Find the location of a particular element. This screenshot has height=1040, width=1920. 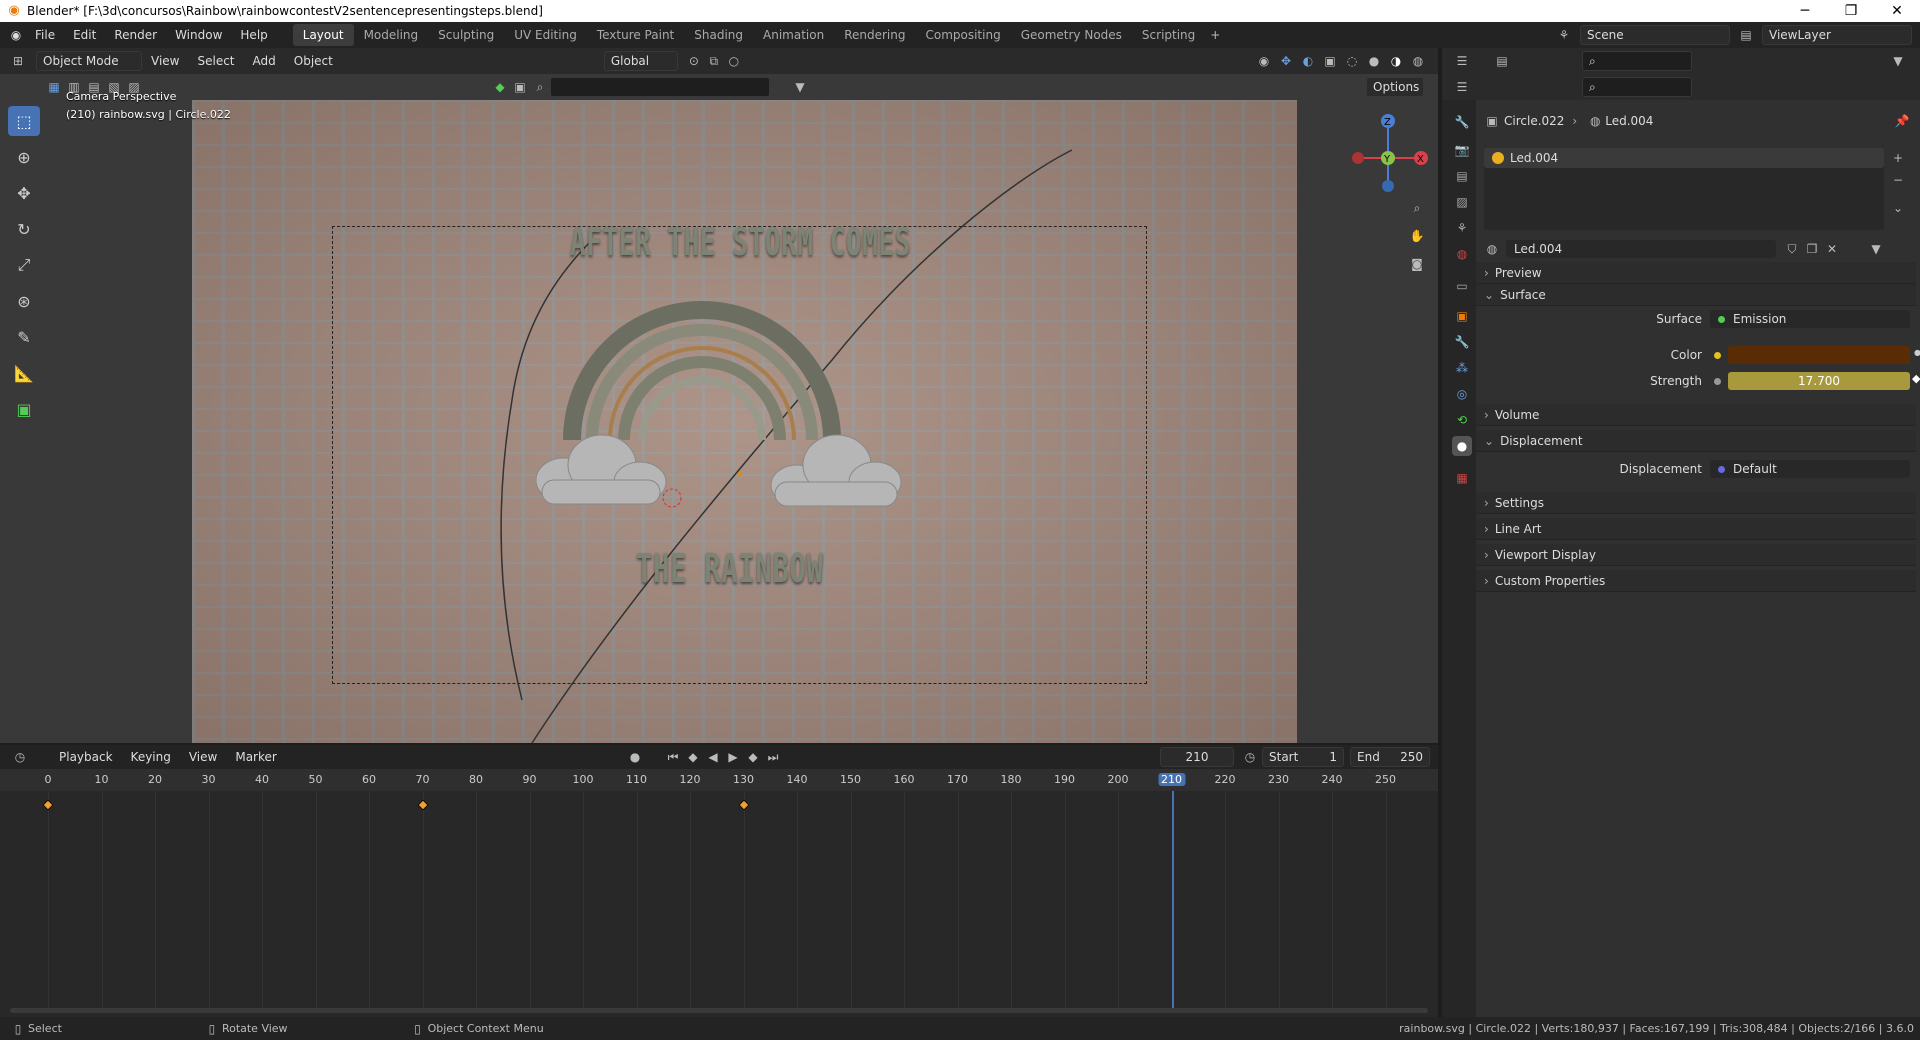

pivot-icon: ⊙ is located at coordinates (694, 61).